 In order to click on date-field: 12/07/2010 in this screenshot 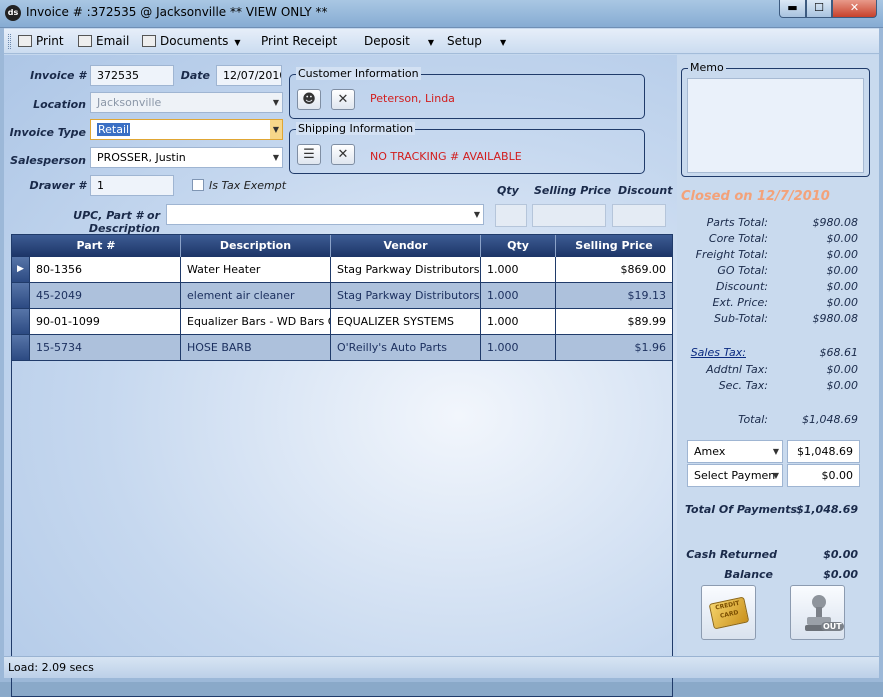, I will do `click(249, 75)`.